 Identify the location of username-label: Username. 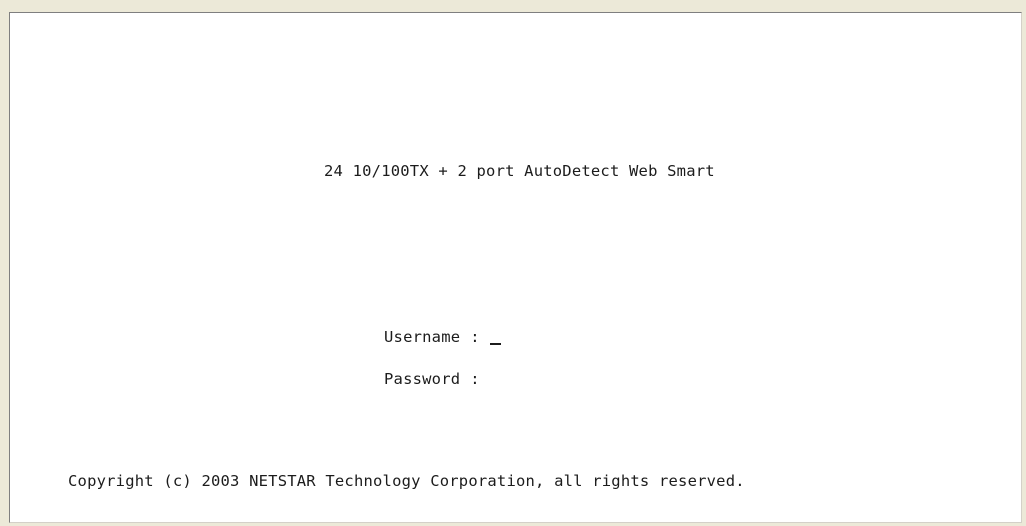
(422, 337).